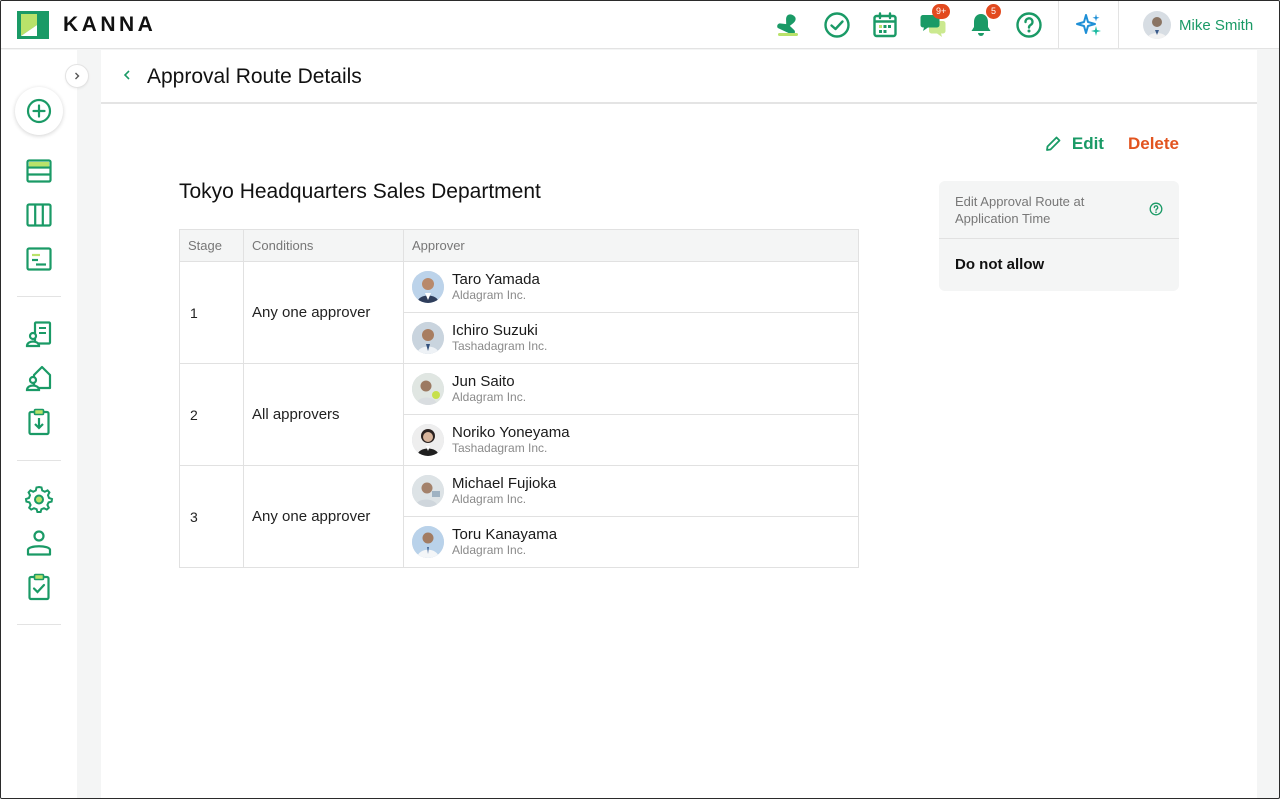 The image size is (1280, 799). I want to click on approver-name: Taro Yamada, so click(496, 279).